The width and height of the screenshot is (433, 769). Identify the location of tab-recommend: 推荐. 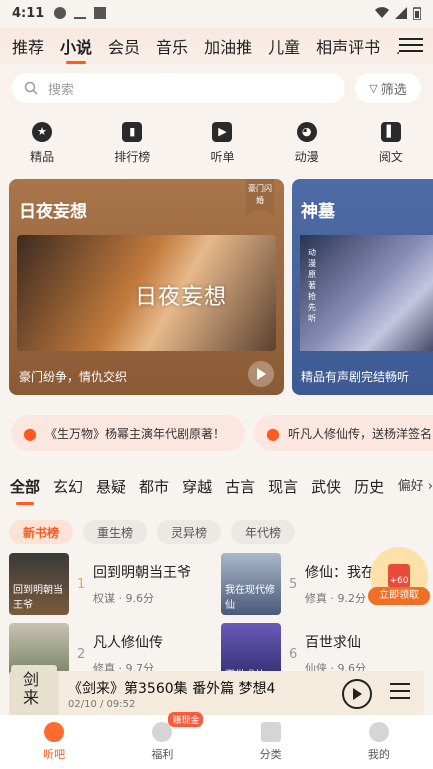
(28, 46).